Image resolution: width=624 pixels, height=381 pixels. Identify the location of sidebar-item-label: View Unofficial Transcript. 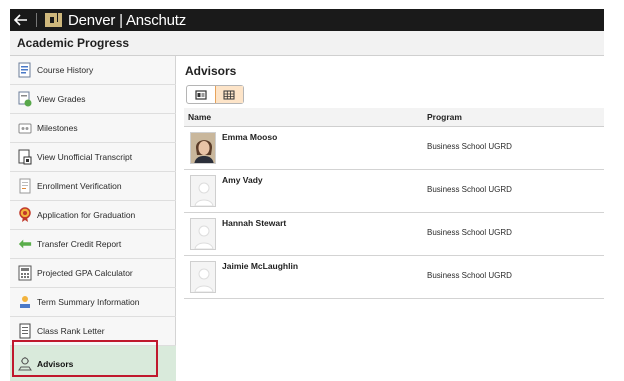
(85, 157).